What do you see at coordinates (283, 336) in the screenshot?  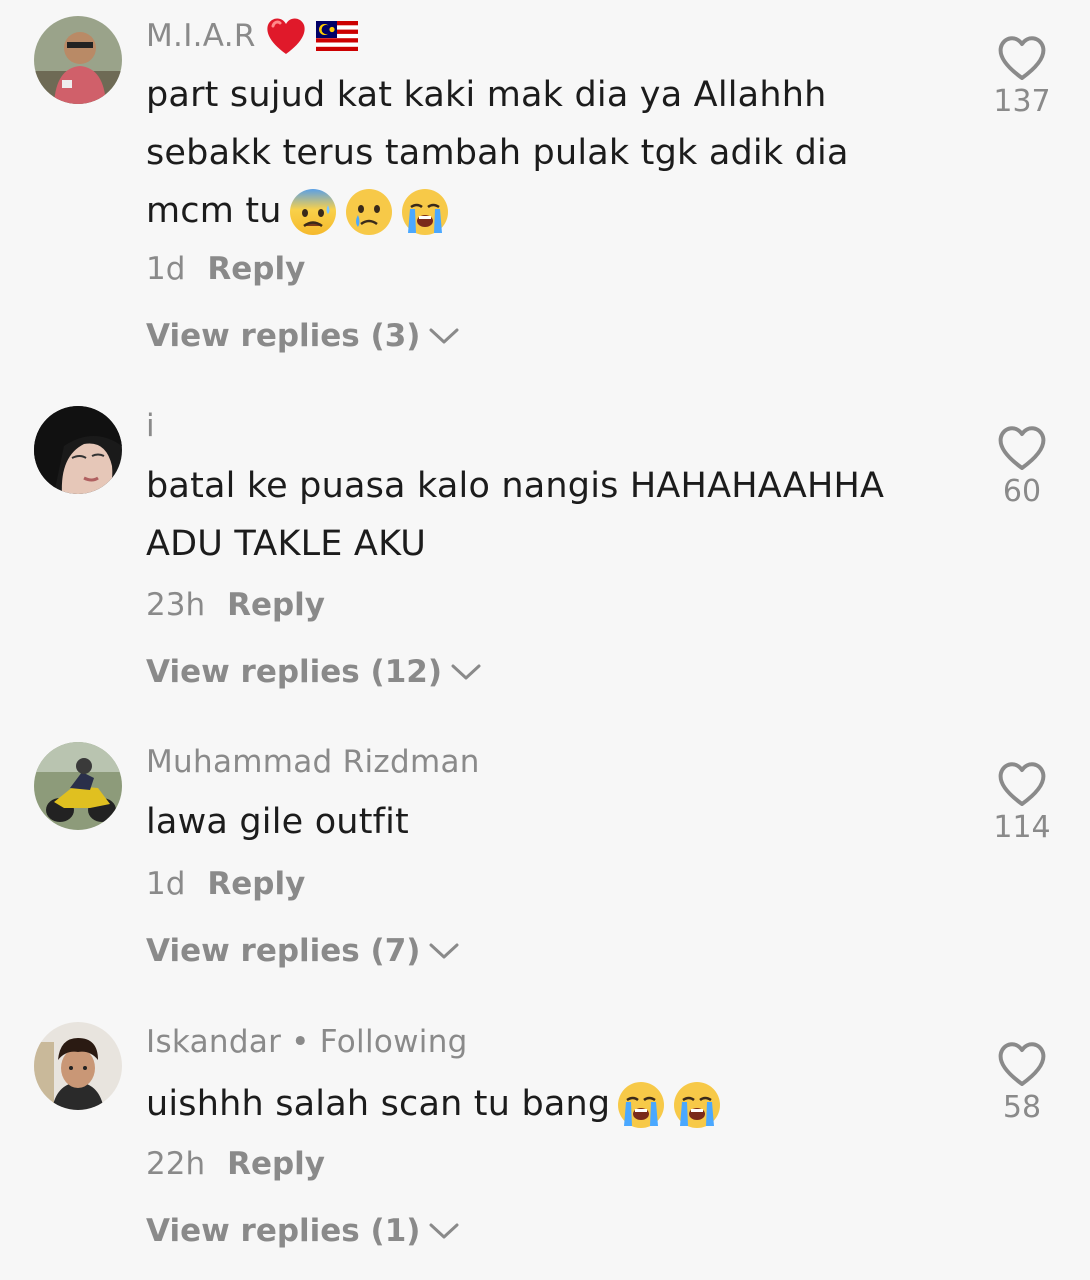 I see `view-replies-label: View replies (3)` at bounding box center [283, 336].